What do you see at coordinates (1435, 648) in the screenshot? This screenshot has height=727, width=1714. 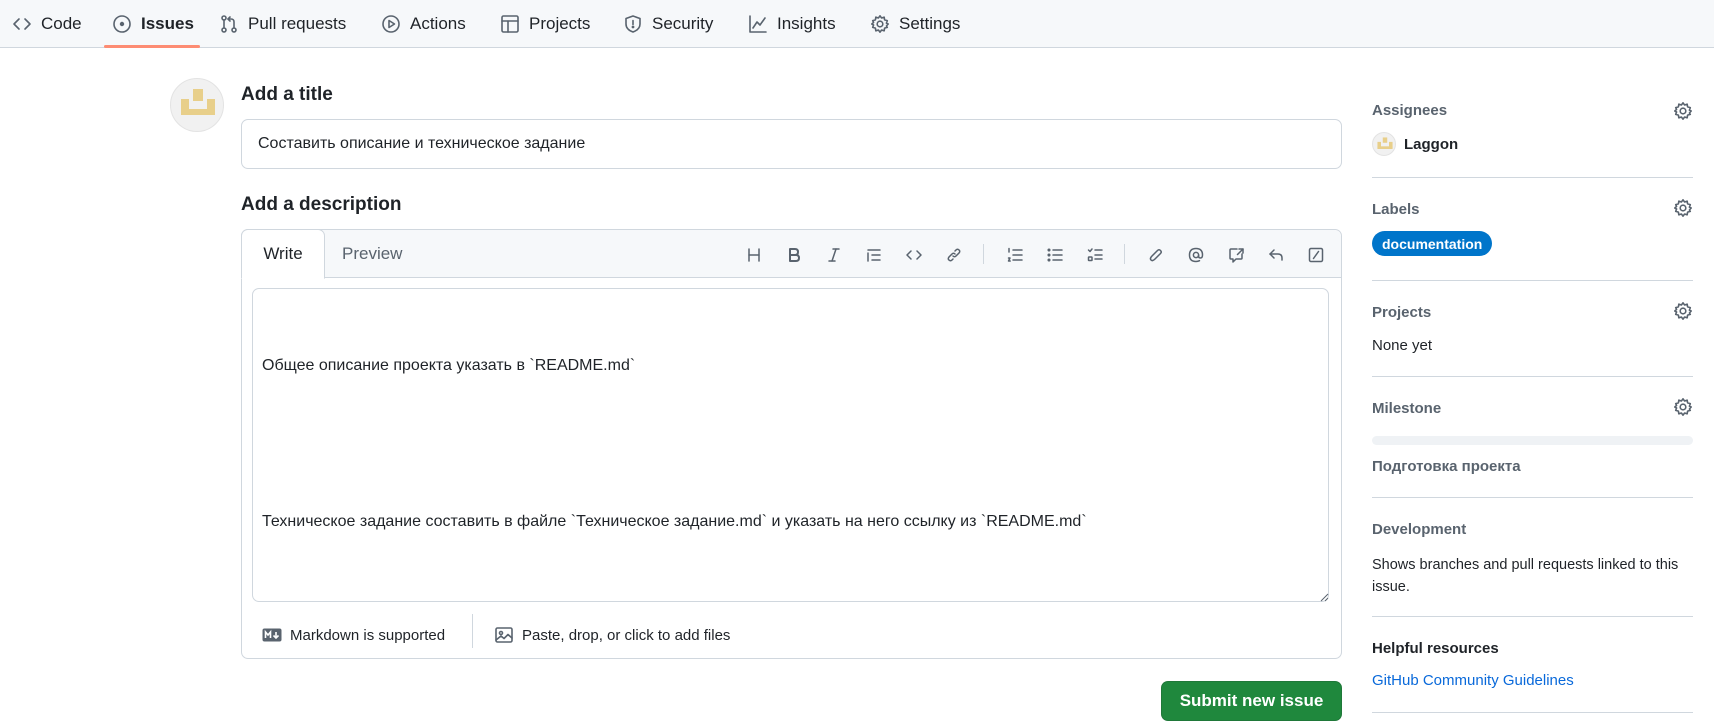 I see `helpful-resources-title: Helpful resources` at bounding box center [1435, 648].